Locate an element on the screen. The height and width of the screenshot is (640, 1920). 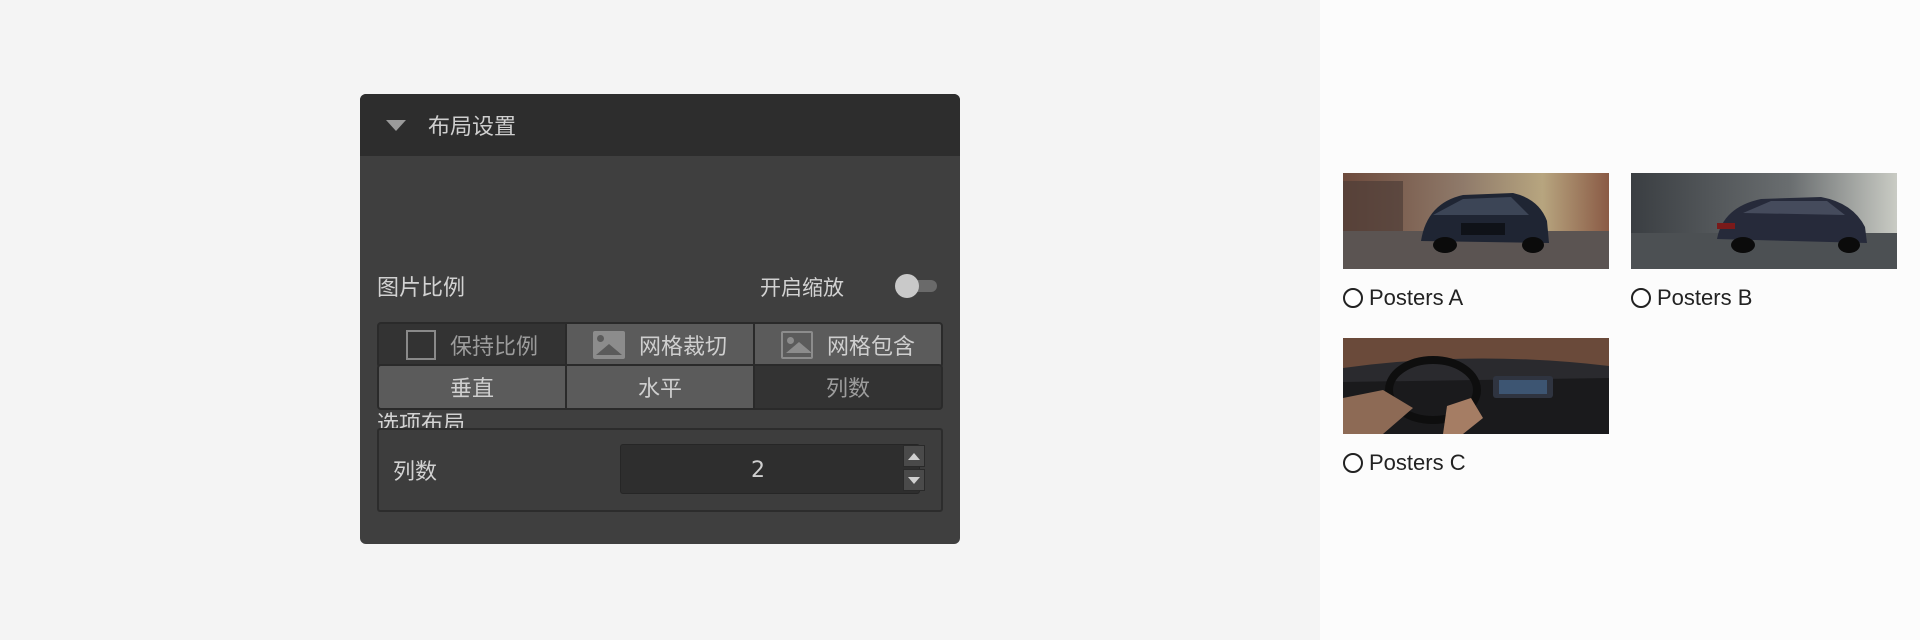
toggle-knob is located at coordinates (907, 286).